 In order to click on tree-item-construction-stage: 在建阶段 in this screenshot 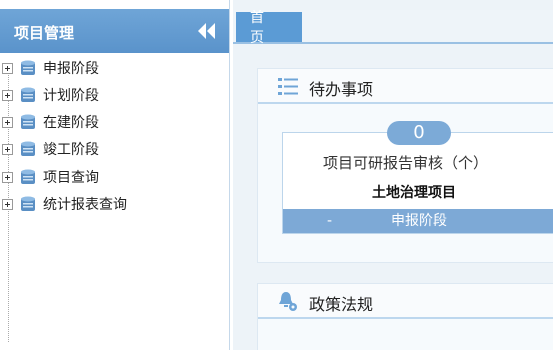, I will do `click(50, 122)`.